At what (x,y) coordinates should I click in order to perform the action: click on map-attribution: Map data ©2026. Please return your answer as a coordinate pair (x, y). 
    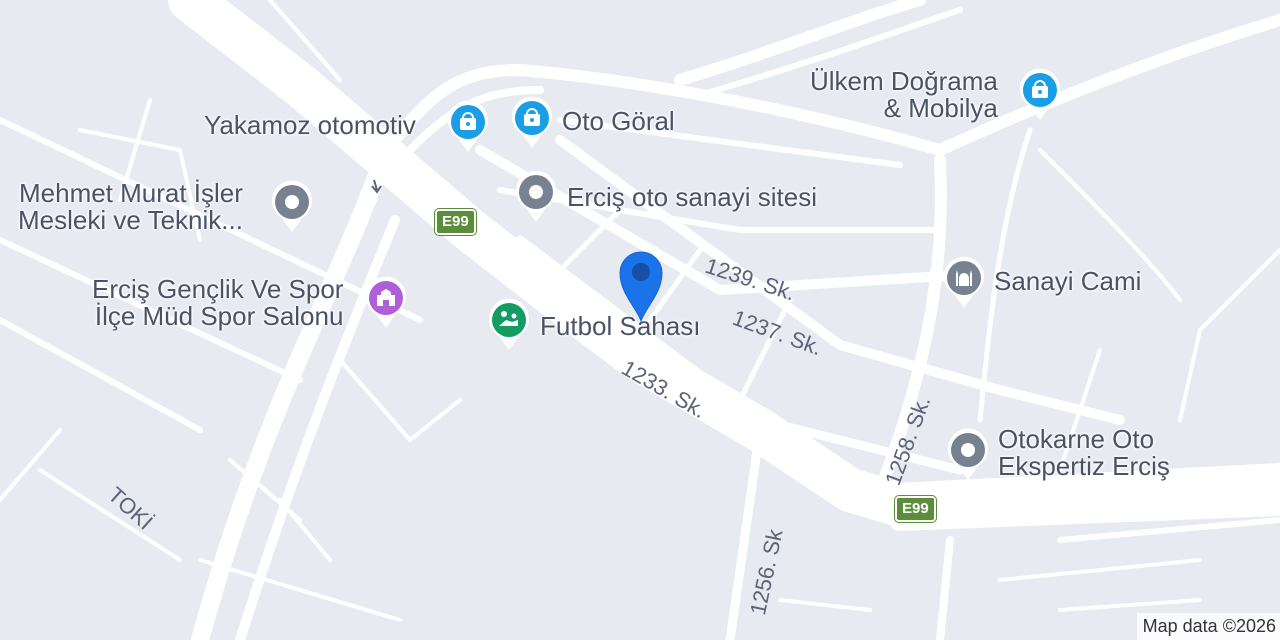
    Looking at the image, I should click on (1208, 626).